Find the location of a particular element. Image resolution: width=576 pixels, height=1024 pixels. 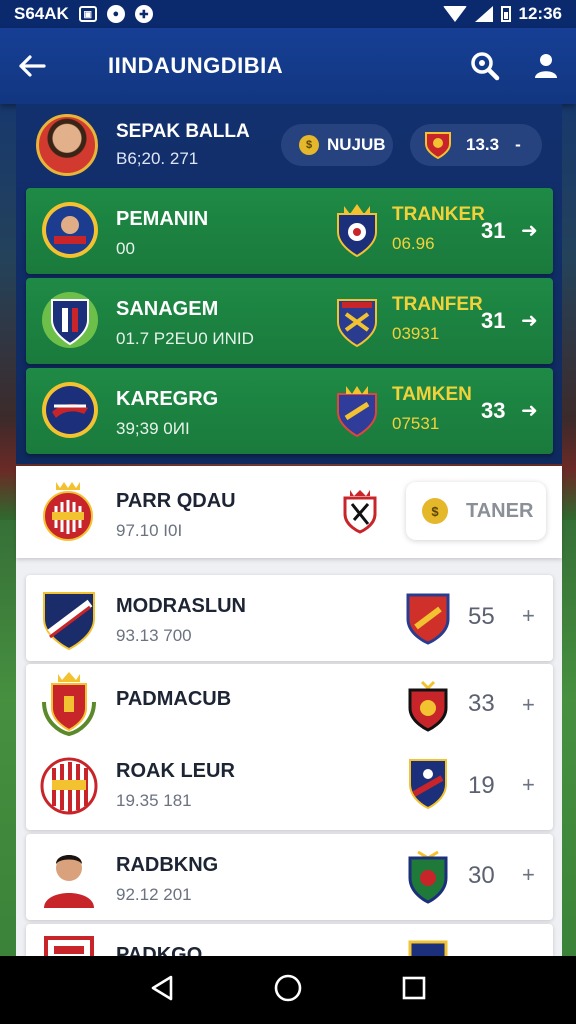

status-time: 12:36 is located at coordinates (540, 13).